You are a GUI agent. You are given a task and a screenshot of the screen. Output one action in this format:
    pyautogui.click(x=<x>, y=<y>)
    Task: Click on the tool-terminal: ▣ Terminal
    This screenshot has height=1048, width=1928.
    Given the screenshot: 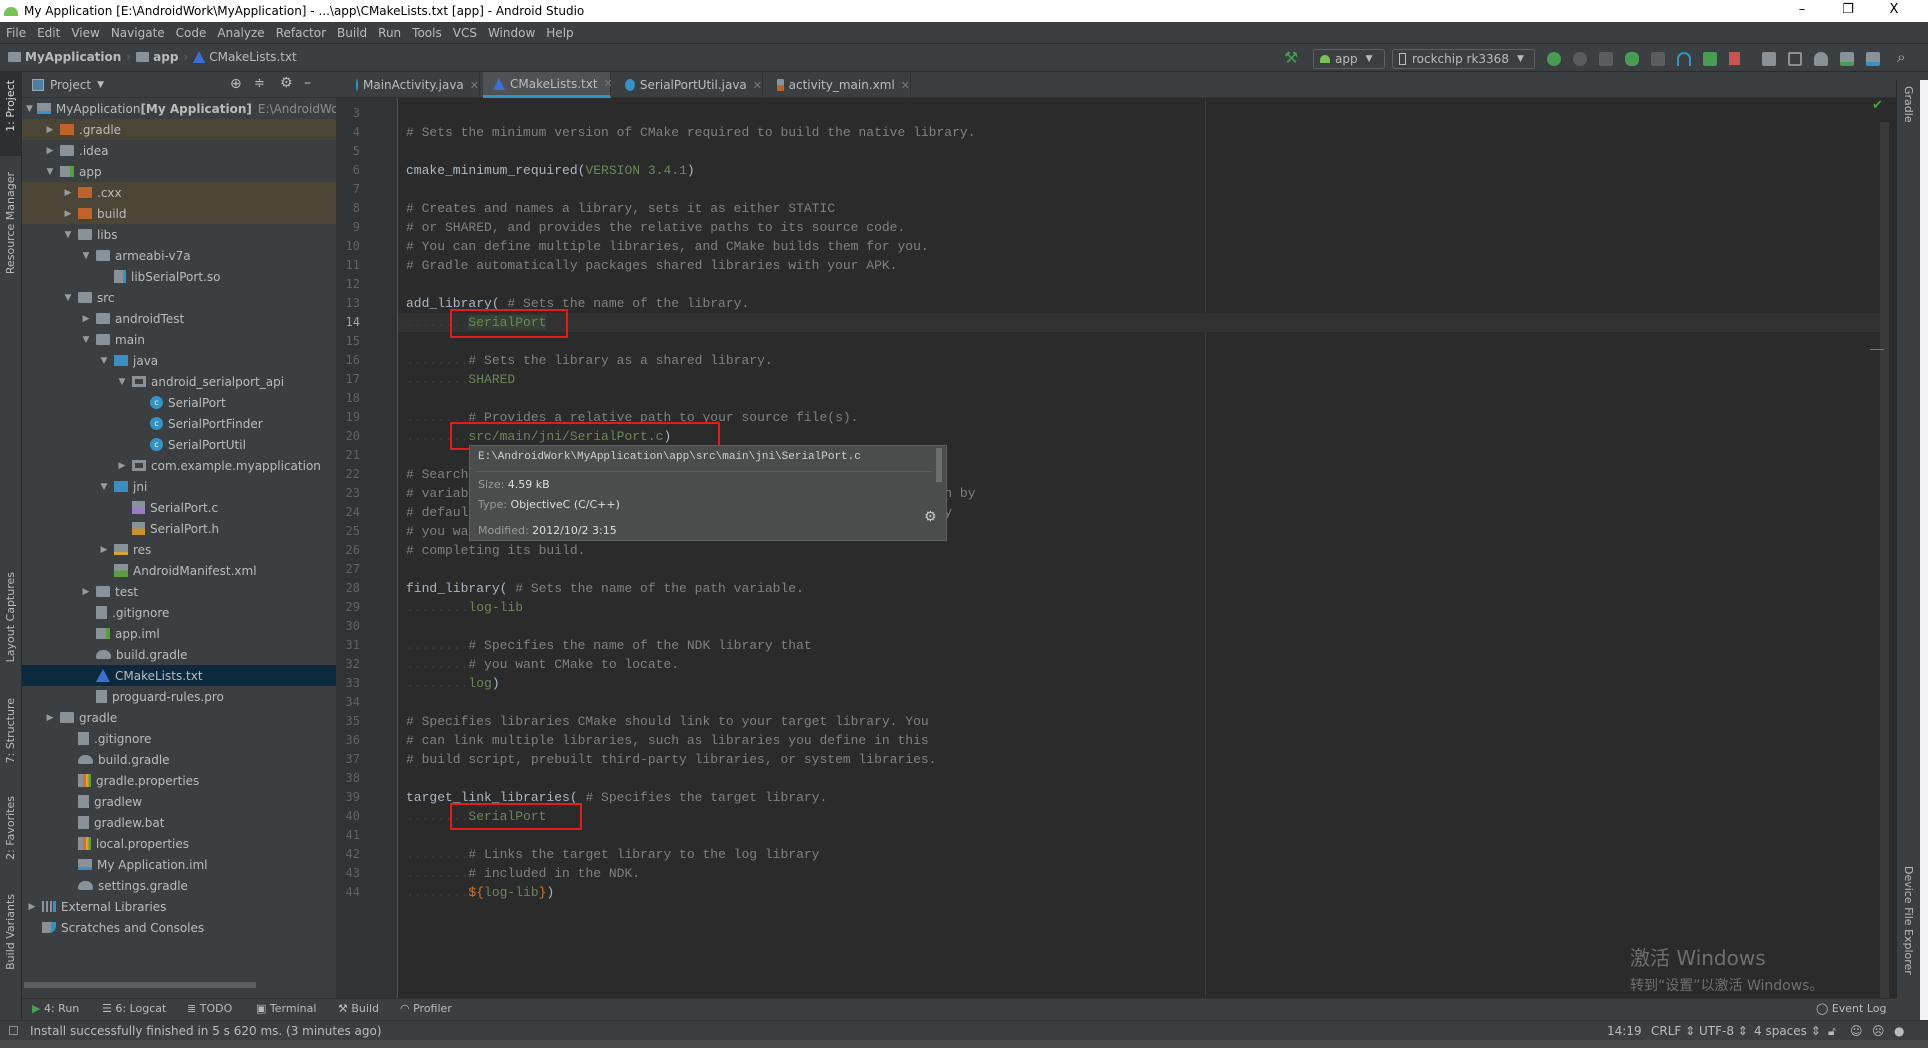 What is the action you would take?
    pyautogui.click(x=286, y=1008)
    